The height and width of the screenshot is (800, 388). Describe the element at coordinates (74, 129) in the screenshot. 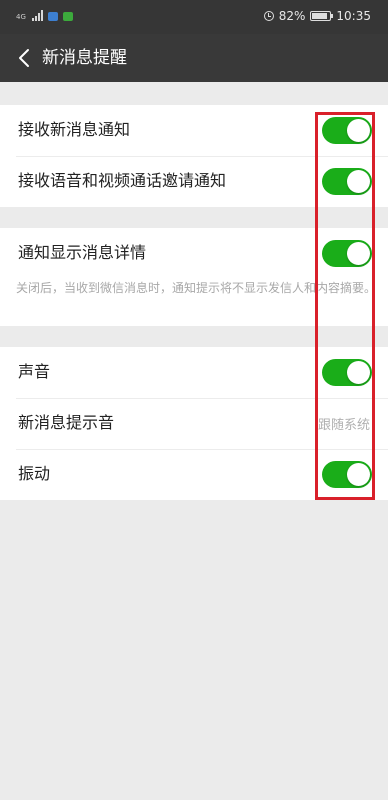

I see `setting-label: 接收新消息通知` at that location.